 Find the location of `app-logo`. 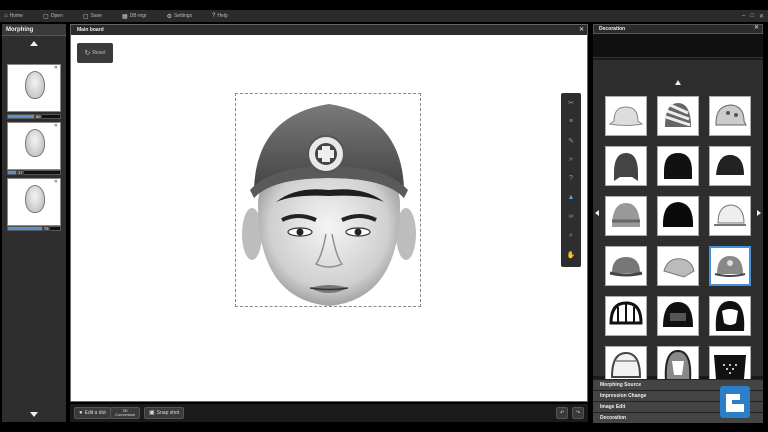

app-logo is located at coordinates (735, 402).